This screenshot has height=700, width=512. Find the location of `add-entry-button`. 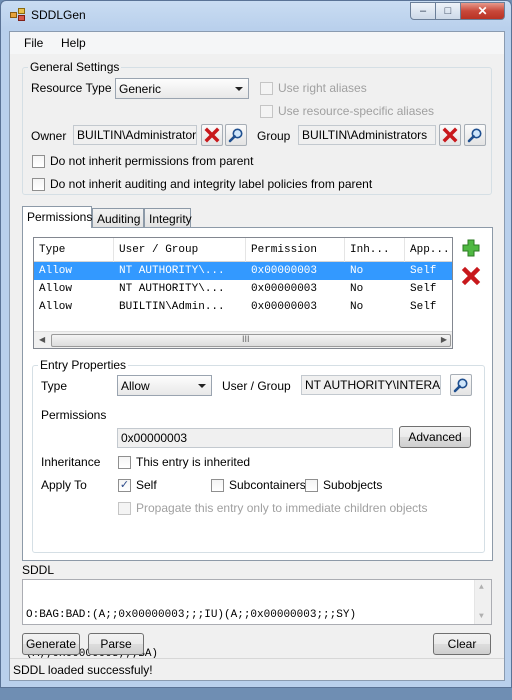

add-entry-button is located at coordinates (471, 248).